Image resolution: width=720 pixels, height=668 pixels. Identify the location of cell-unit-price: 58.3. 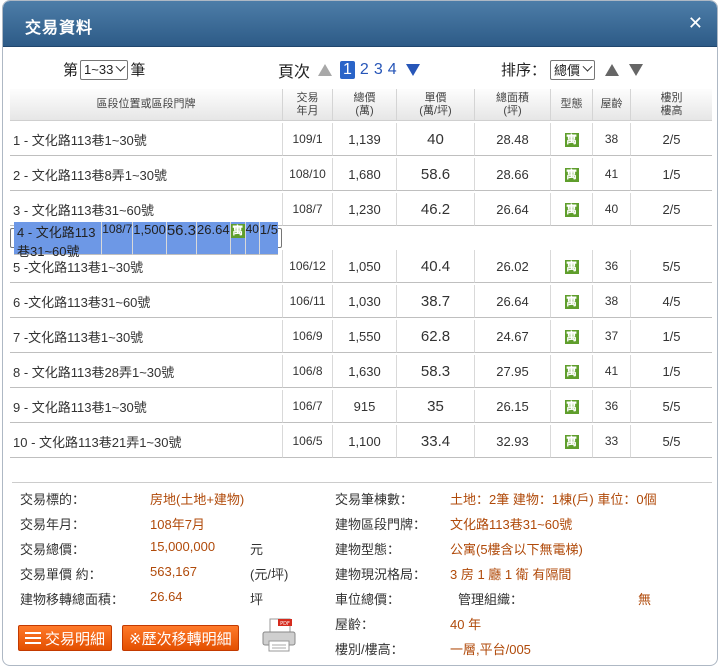
(435, 371).